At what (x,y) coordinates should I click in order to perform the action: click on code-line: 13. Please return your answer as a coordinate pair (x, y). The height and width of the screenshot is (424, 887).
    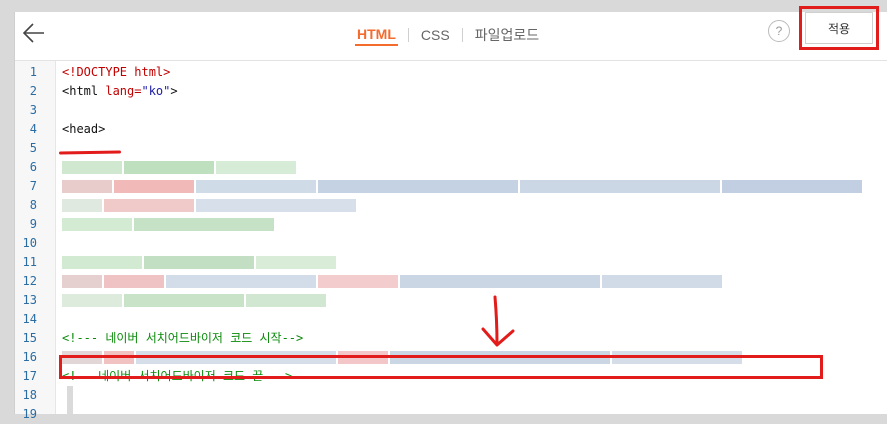
    Looking at the image, I should click on (451, 300).